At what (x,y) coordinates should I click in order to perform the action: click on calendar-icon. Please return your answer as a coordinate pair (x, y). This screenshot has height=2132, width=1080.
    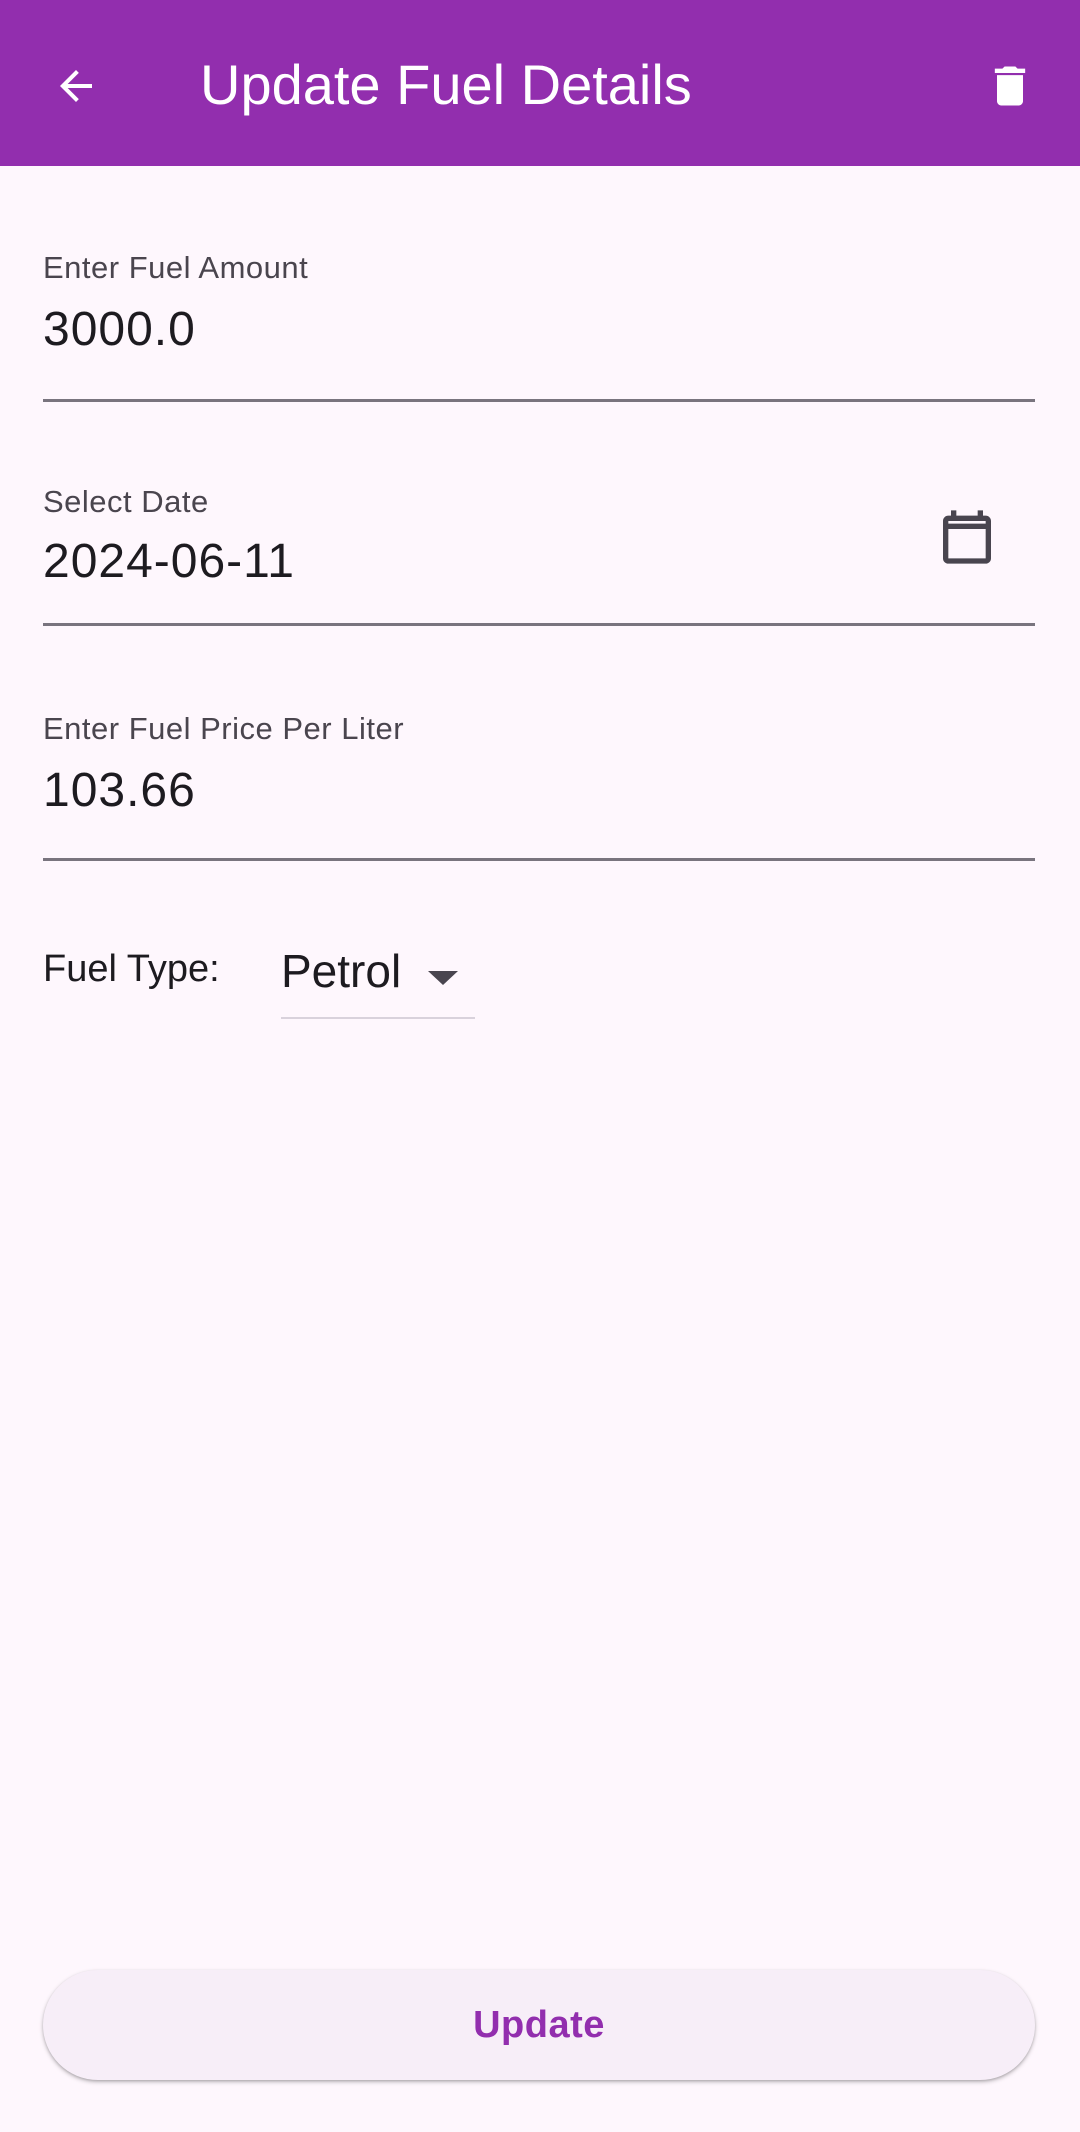
    Looking at the image, I should click on (967, 537).